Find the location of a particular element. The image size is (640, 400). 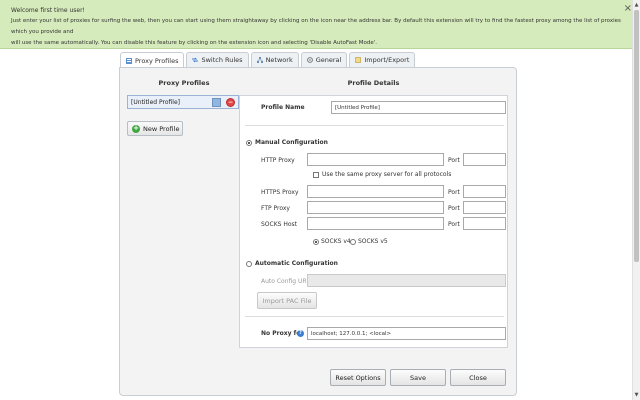

profile-color-swatch is located at coordinates (216, 102).